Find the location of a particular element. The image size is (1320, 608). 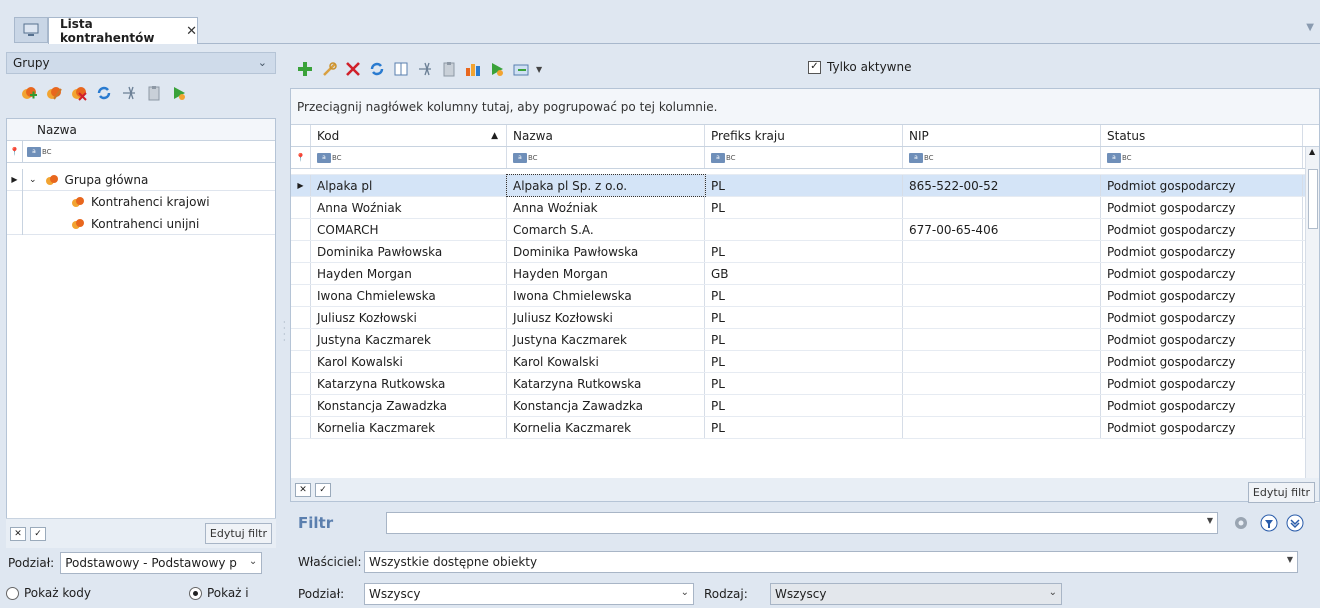

gear-icon is located at coordinates (1241, 523).